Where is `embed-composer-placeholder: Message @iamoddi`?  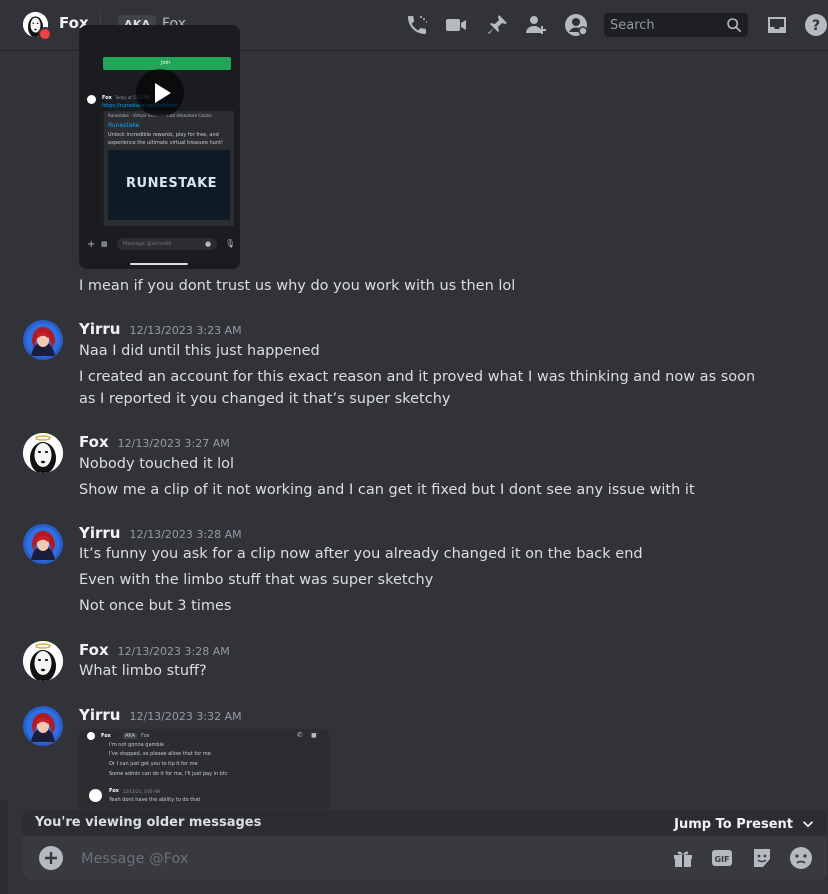
embed-composer-placeholder: Message @iamoddi is located at coordinates (147, 244).